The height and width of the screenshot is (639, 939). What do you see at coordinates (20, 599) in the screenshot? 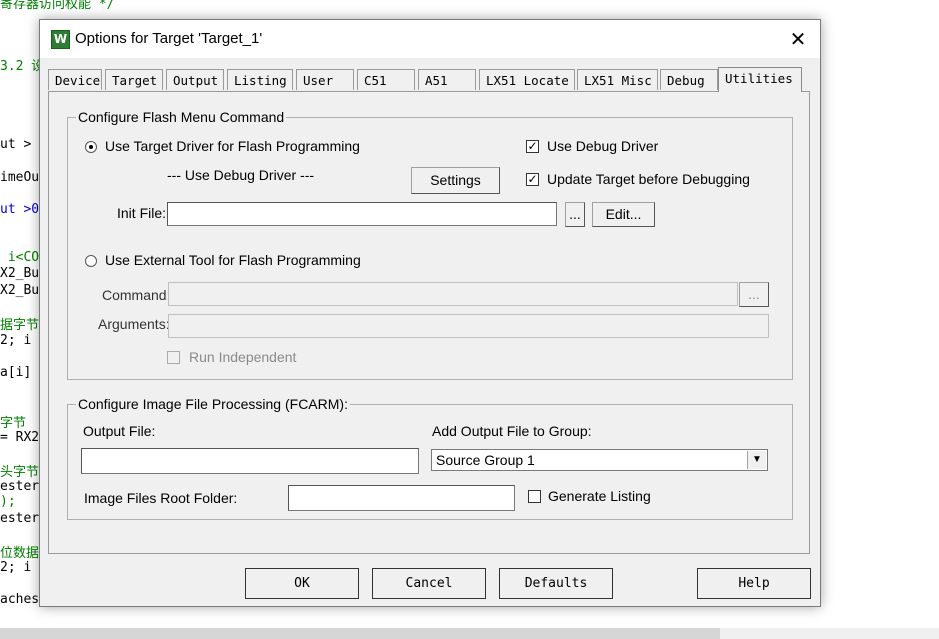
I see `code-line: aches` at bounding box center [20, 599].